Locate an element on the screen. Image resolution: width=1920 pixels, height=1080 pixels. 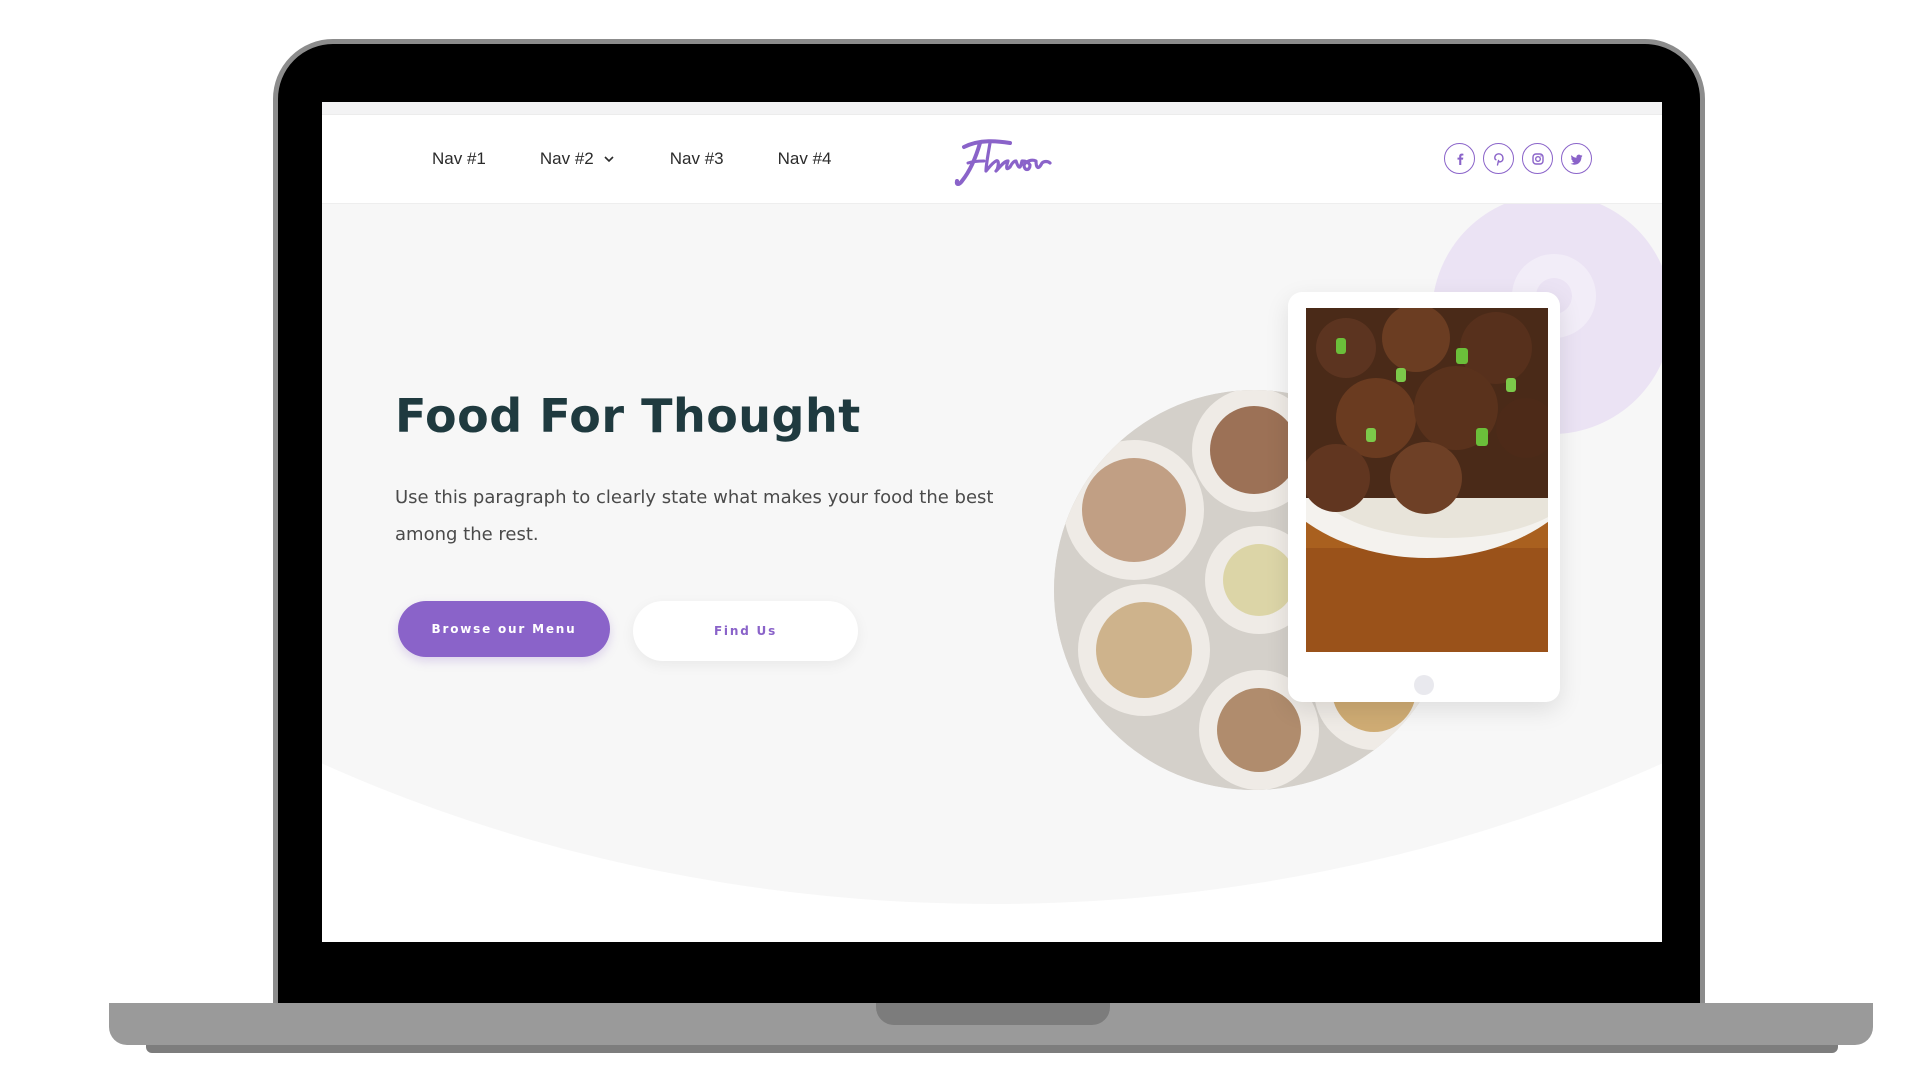
facebook-icon is located at coordinates (1459, 158).